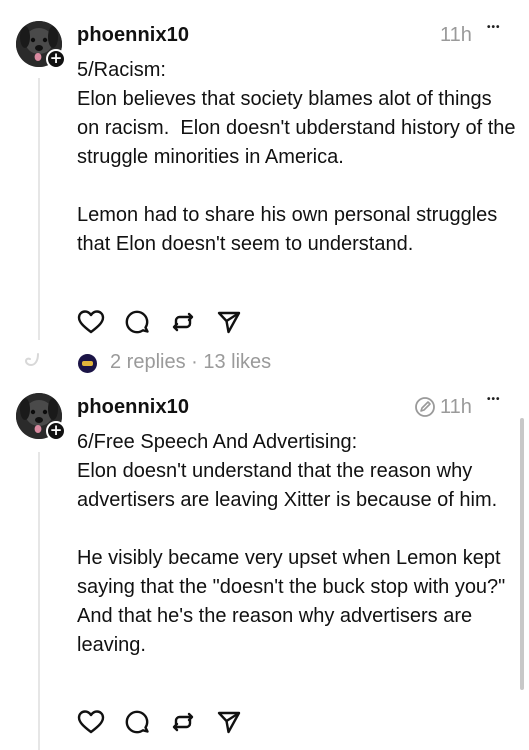  Describe the element at coordinates (190, 362) in the screenshot. I see `replies-likes-count: 2 replies · 13 likes` at that location.